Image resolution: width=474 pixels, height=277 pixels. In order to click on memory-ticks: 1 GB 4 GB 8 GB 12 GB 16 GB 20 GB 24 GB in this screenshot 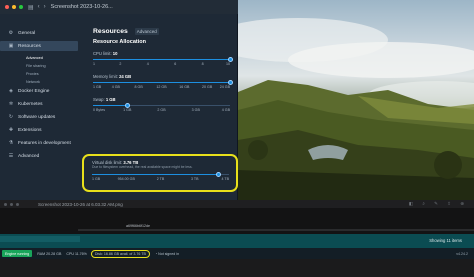, I will do `click(161, 88)`.